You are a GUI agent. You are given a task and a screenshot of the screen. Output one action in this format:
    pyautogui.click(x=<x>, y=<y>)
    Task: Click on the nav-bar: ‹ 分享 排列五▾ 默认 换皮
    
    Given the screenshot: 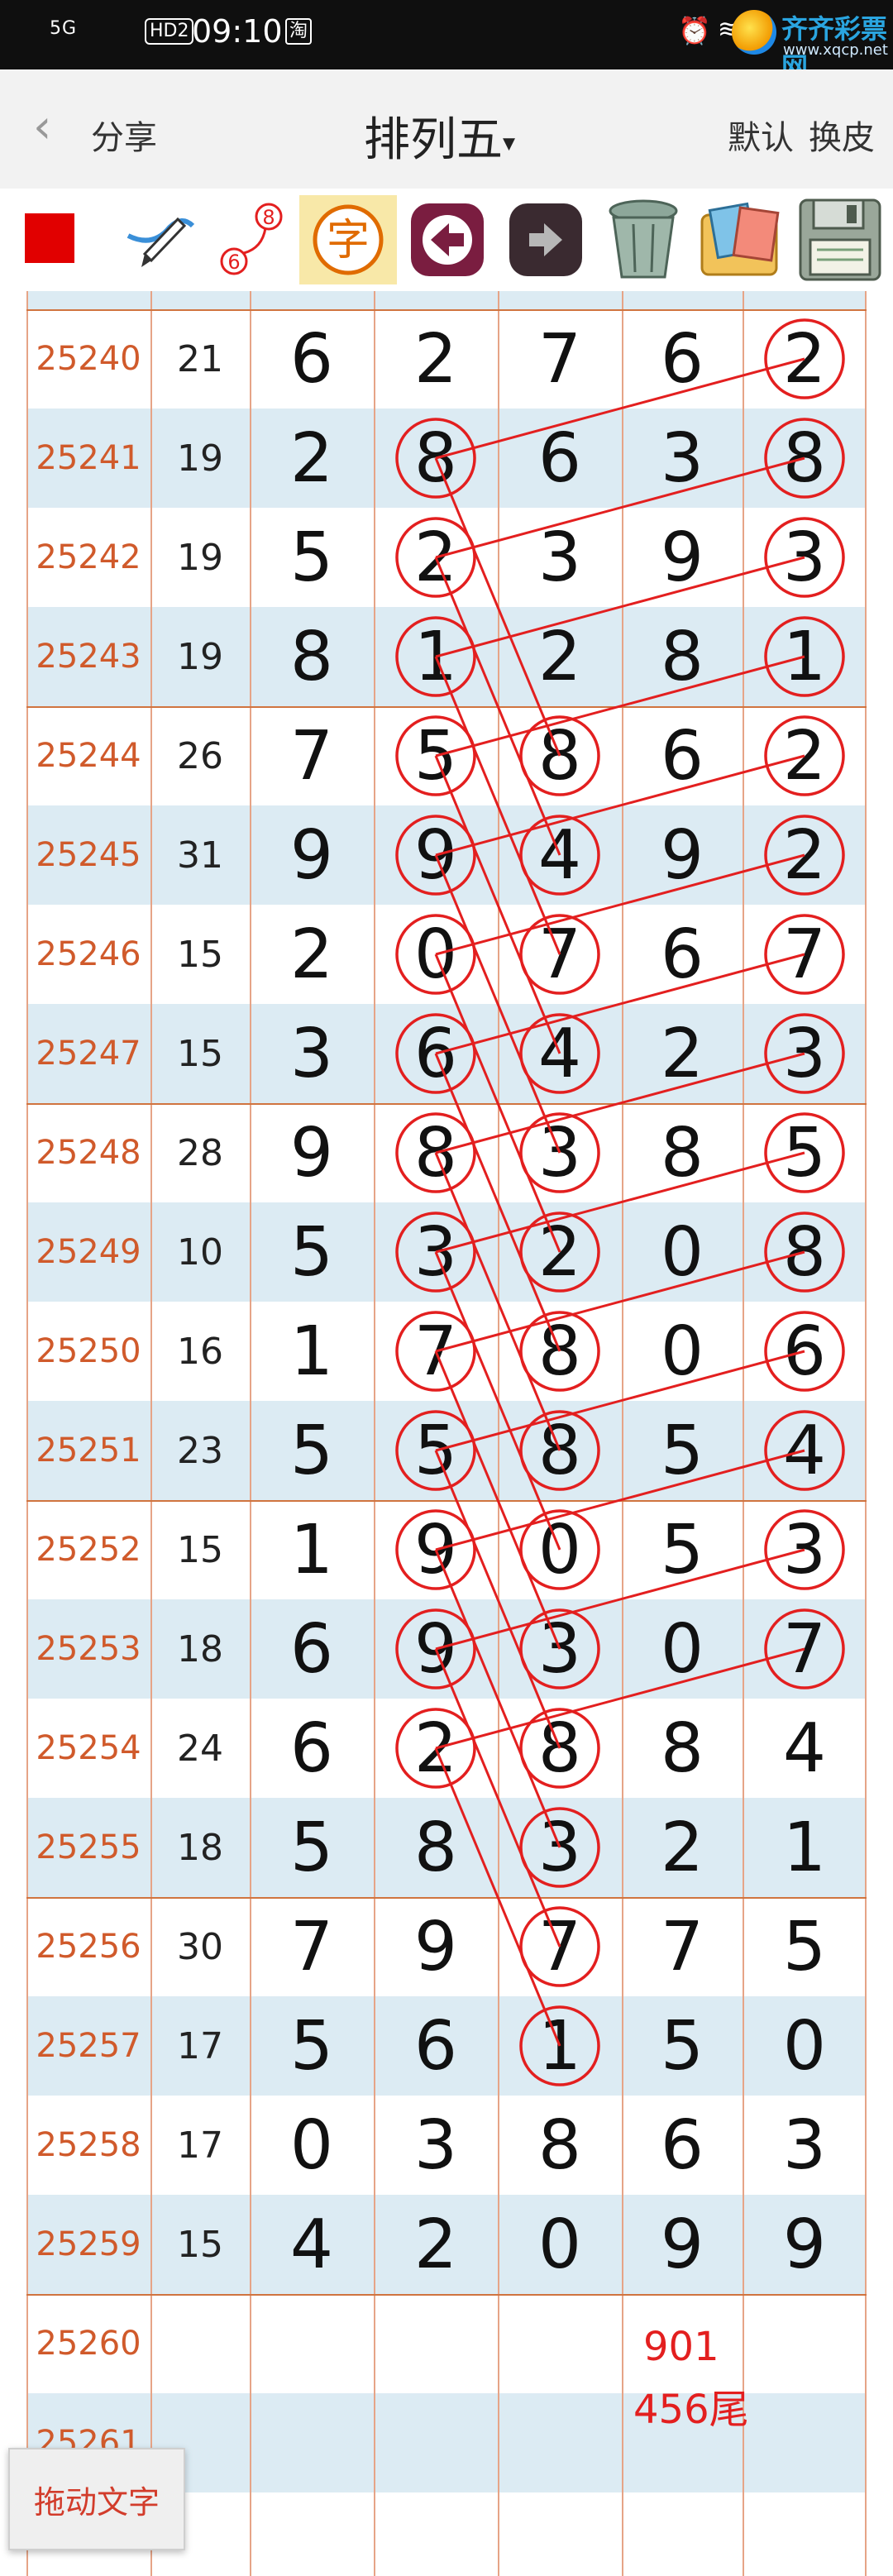 What is the action you would take?
    pyautogui.click(x=446, y=129)
    